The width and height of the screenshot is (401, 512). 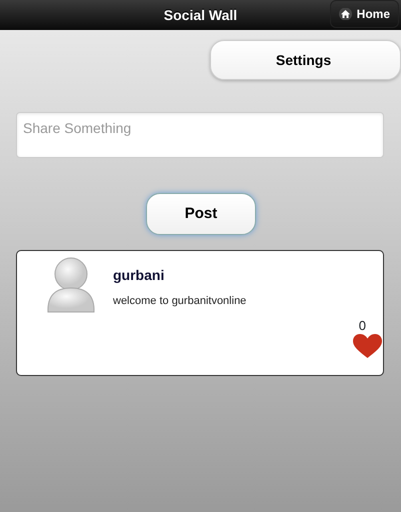 I want to click on avatar-icon, so click(x=71, y=285).